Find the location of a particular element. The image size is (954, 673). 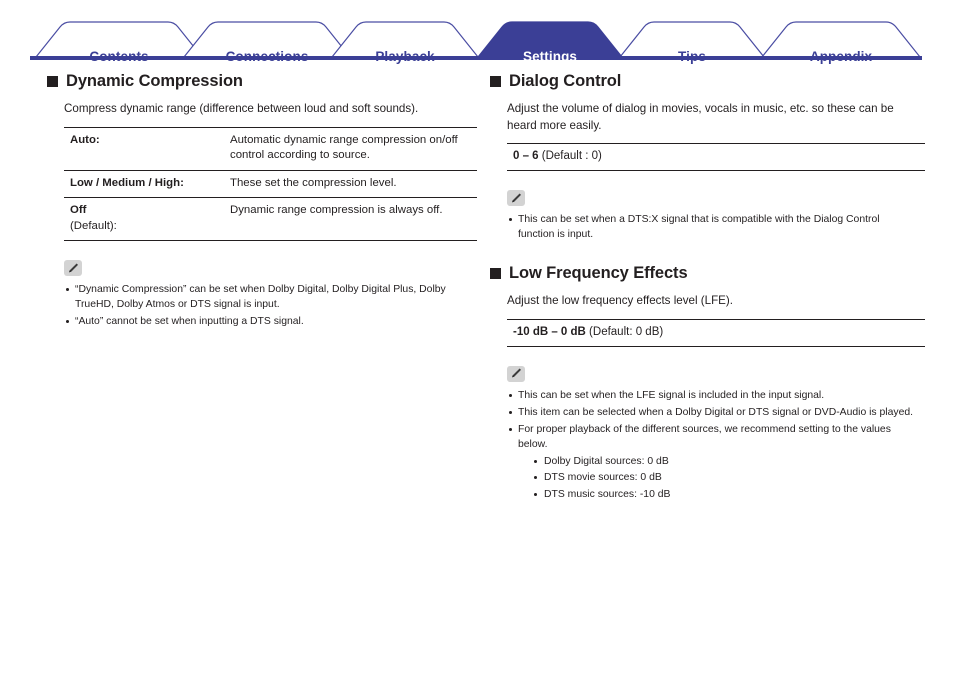

value-range-dialog-control: 0 – 6 (Default : 0) is located at coordinates (716, 157).